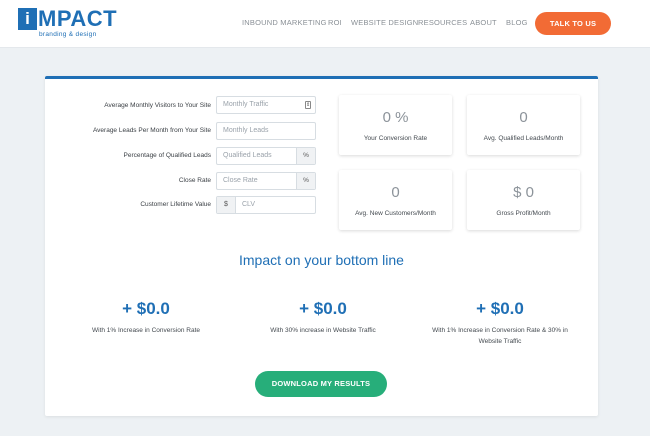  I want to click on impact-logo: i MPACT branding & design, so click(67, 23).